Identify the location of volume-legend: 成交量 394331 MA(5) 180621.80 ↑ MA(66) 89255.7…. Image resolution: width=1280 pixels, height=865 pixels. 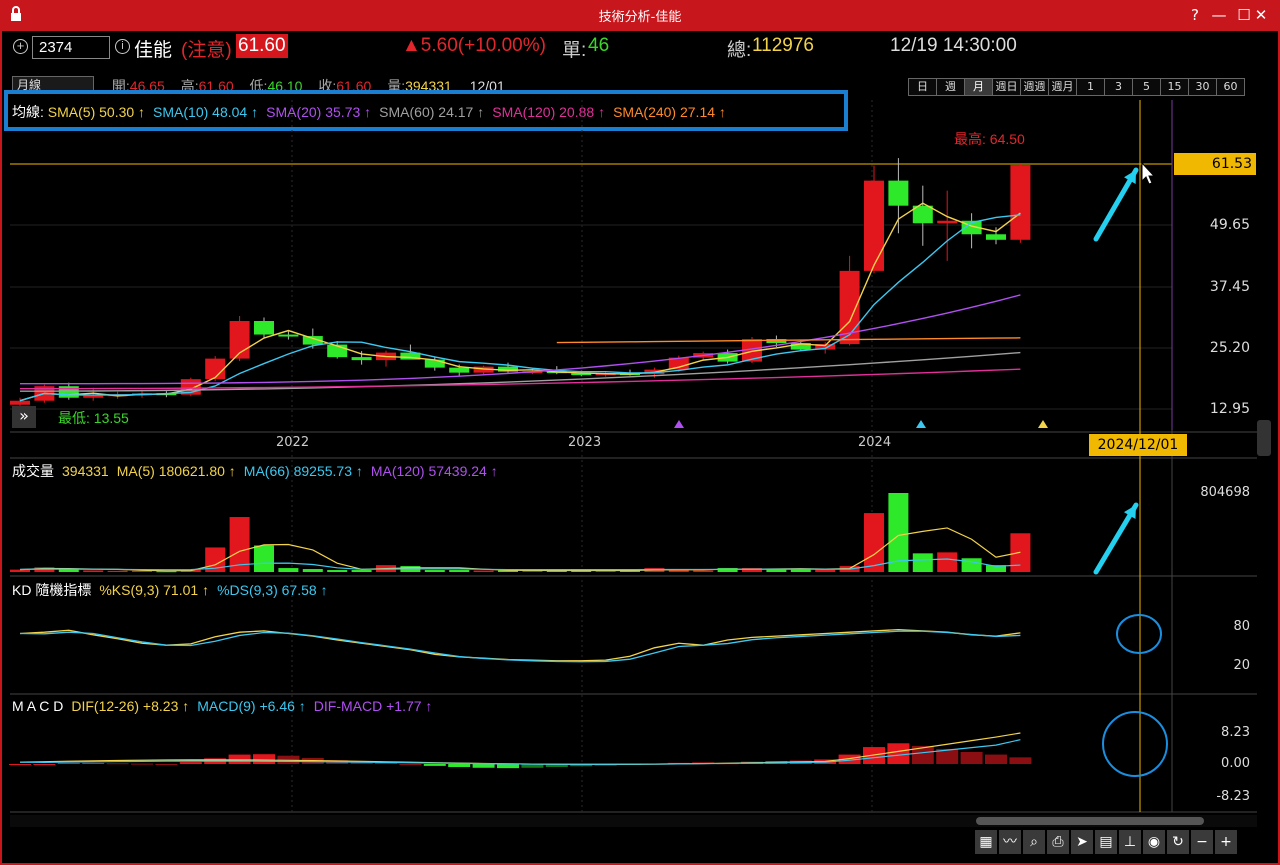
(259, 471).